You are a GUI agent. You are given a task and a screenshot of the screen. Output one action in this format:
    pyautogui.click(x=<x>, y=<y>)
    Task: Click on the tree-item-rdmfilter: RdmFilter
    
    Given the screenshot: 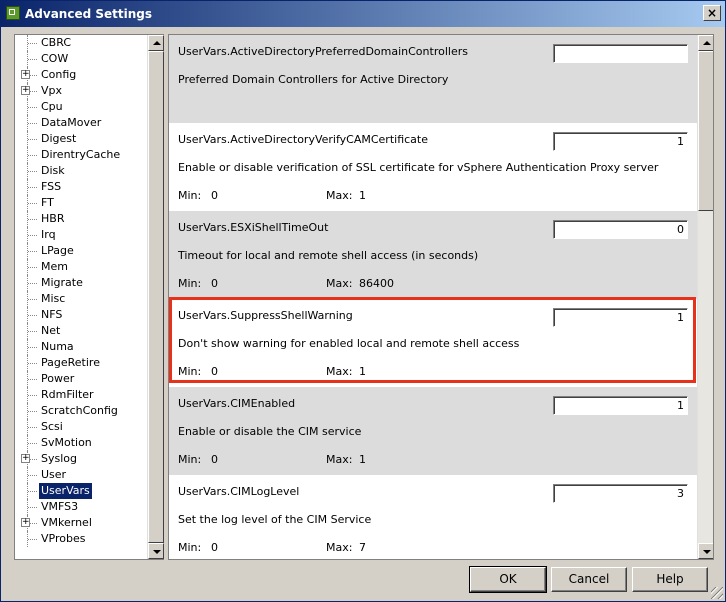 What is the action you would take?
    pyautogui.click(x=81, y=395)
    